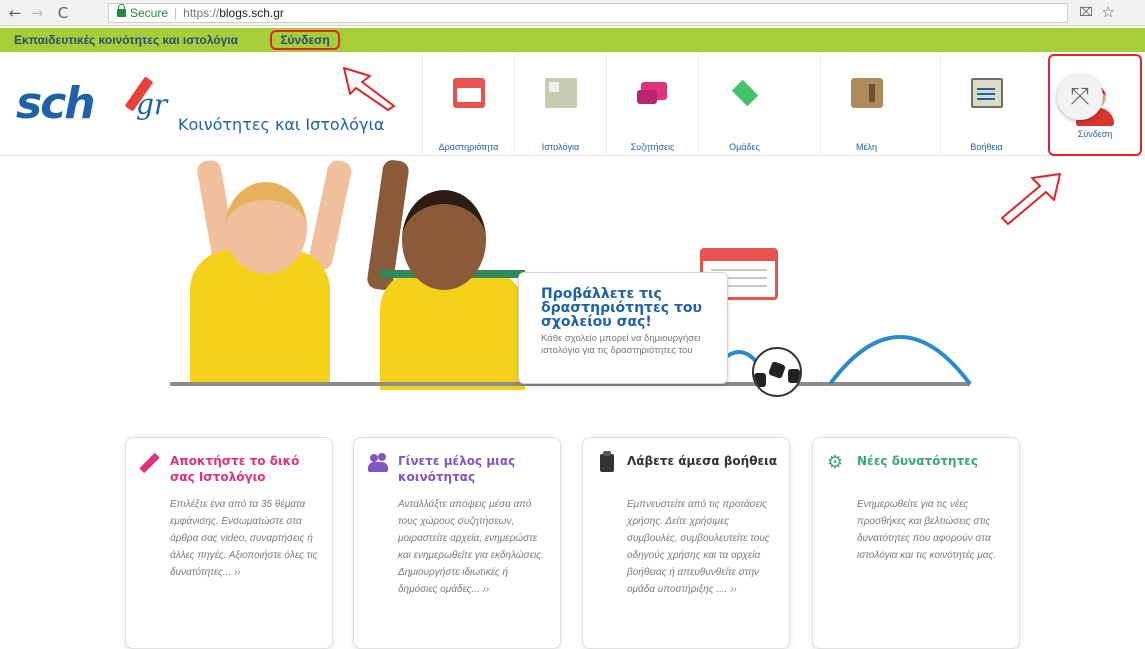 This screenshot has width=1145, height=649. I want to click on nav-item-discussions: Συζητήσεις, so click(652, 104).